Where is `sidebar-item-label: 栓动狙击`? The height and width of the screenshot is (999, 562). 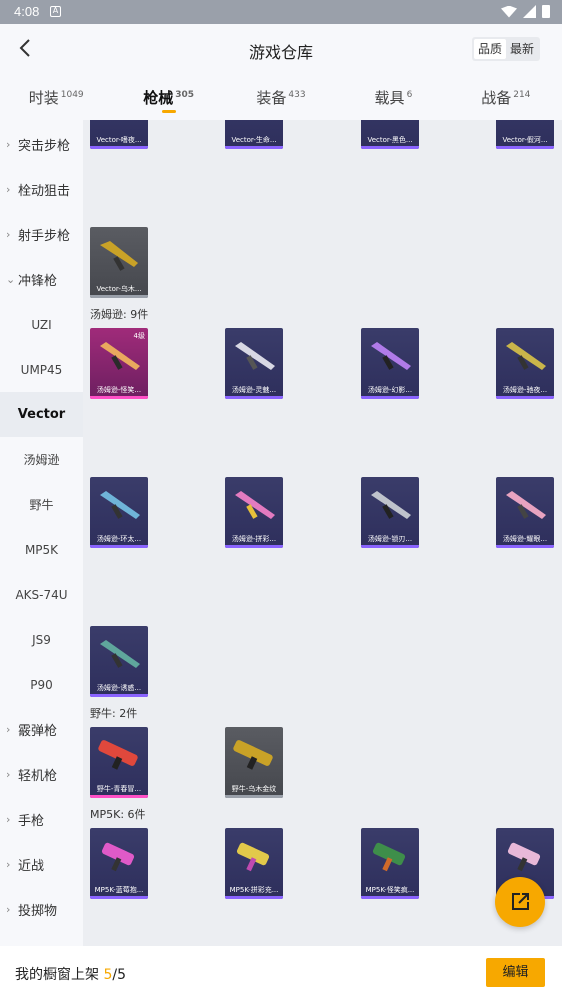 sidebar-item-label: 栓动狙击 is located at coordinates (44, 191).